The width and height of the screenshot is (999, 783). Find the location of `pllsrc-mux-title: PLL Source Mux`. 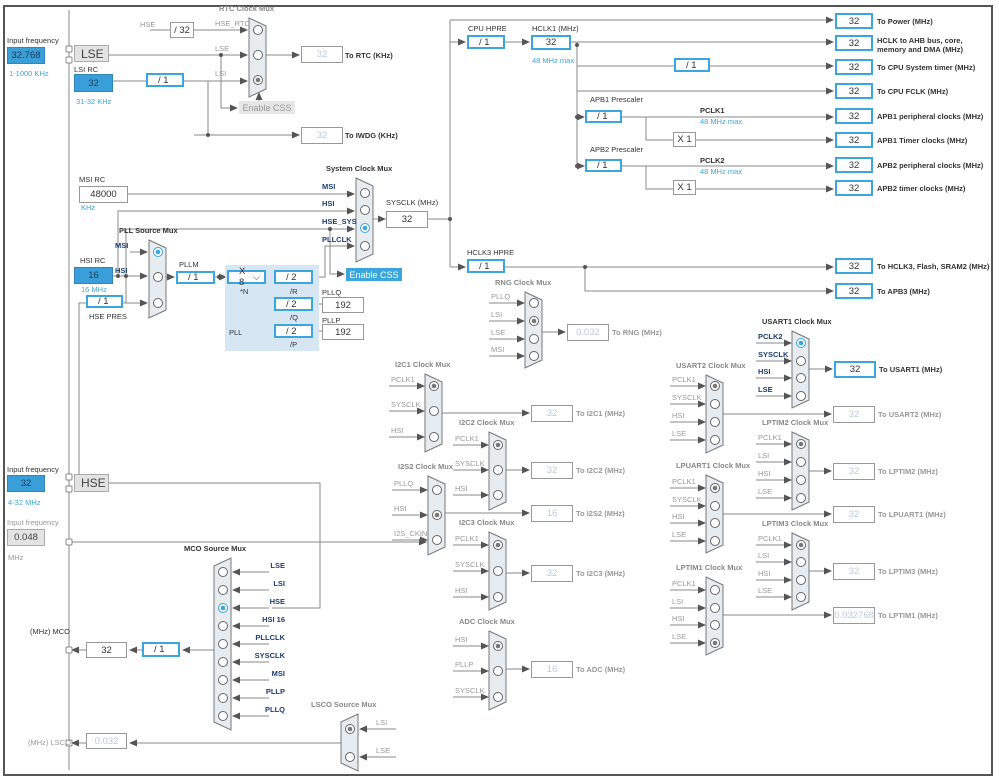

pllsrc-mux-title: PLL Source Mux is located at coordinates (148, 230).